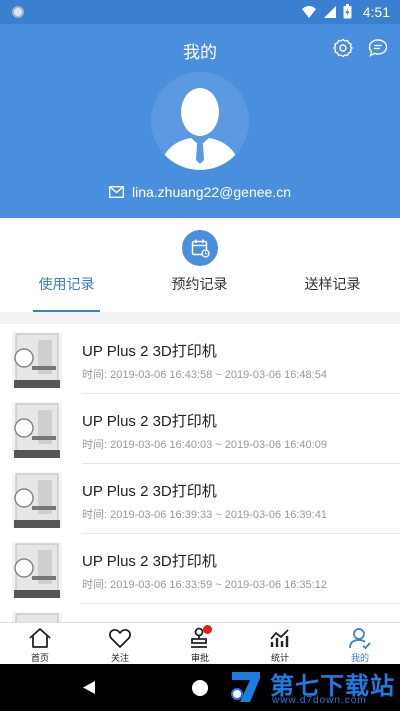  I want to click on notification-dot-icon, so click(18, 12).